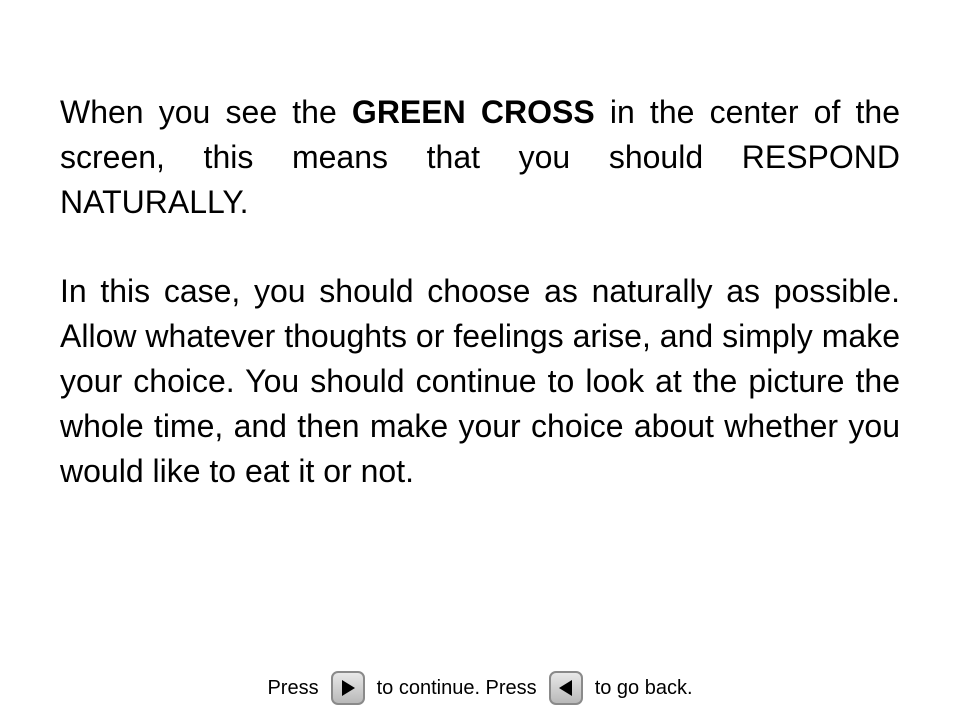 This screenshot has height=720, width=960. I want to click on footer-back-label: to go back., so click(643, 687).